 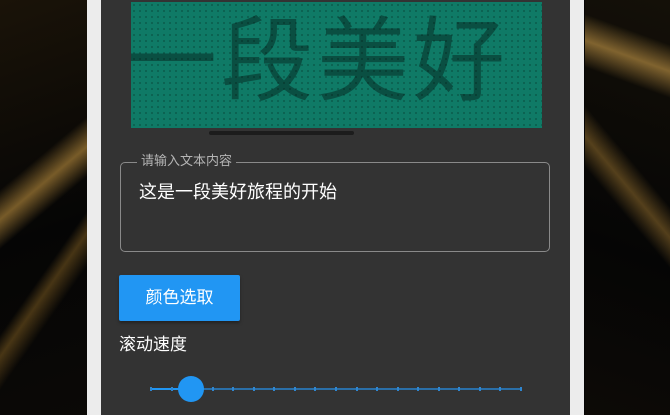 What do you see at coordinates (190, 389) in the screenshot?
I see `slider-thumb` at bounding box center [190, 389].